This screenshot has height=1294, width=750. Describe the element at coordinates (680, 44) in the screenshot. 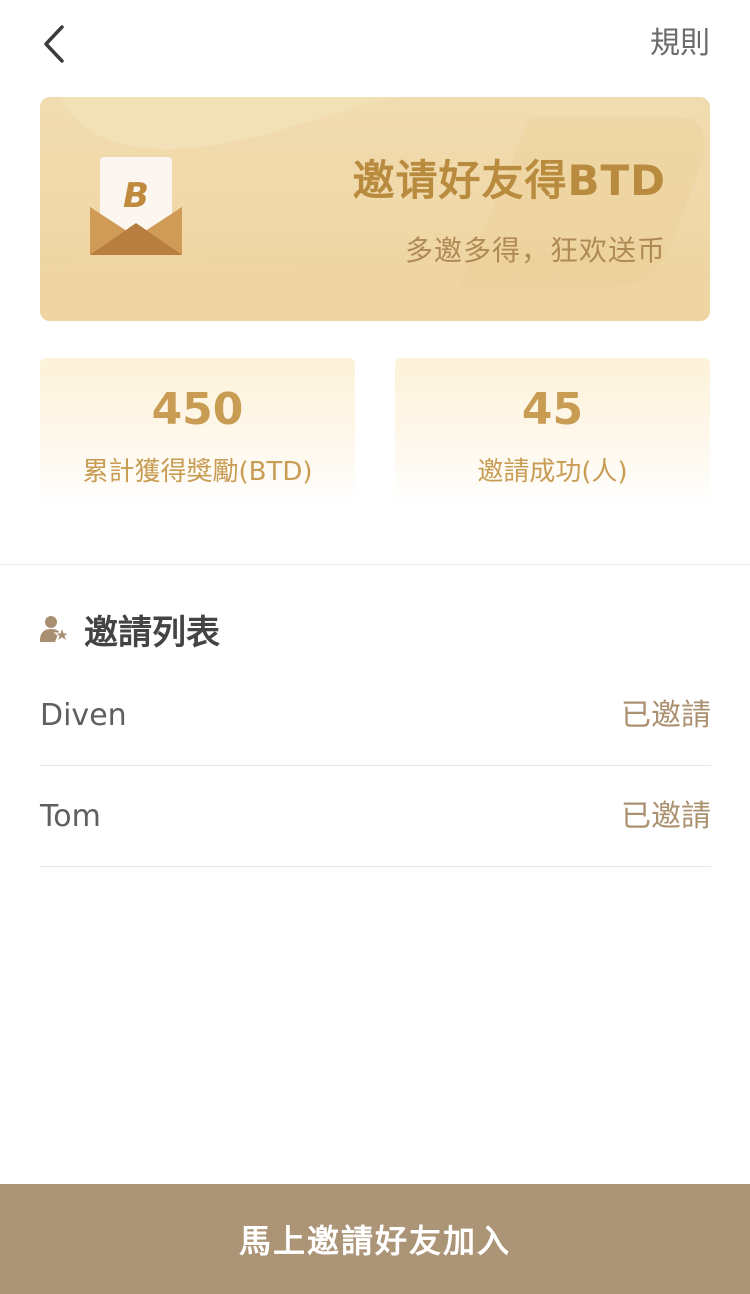

I see `rules-link: 規則` at that location.